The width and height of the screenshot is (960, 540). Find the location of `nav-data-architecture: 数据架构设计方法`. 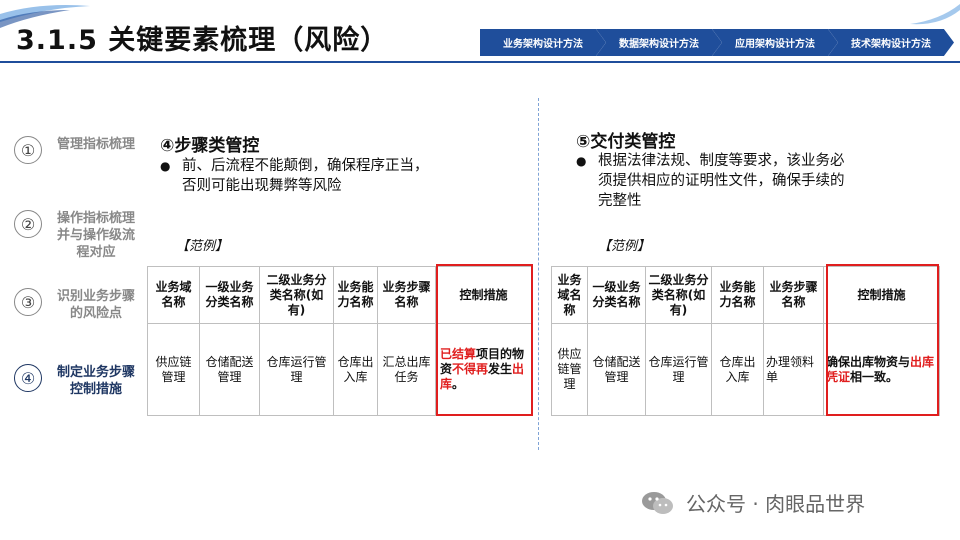

nav-data-architecture: 数据架构设计方法 is located at coordinates (659, 42).